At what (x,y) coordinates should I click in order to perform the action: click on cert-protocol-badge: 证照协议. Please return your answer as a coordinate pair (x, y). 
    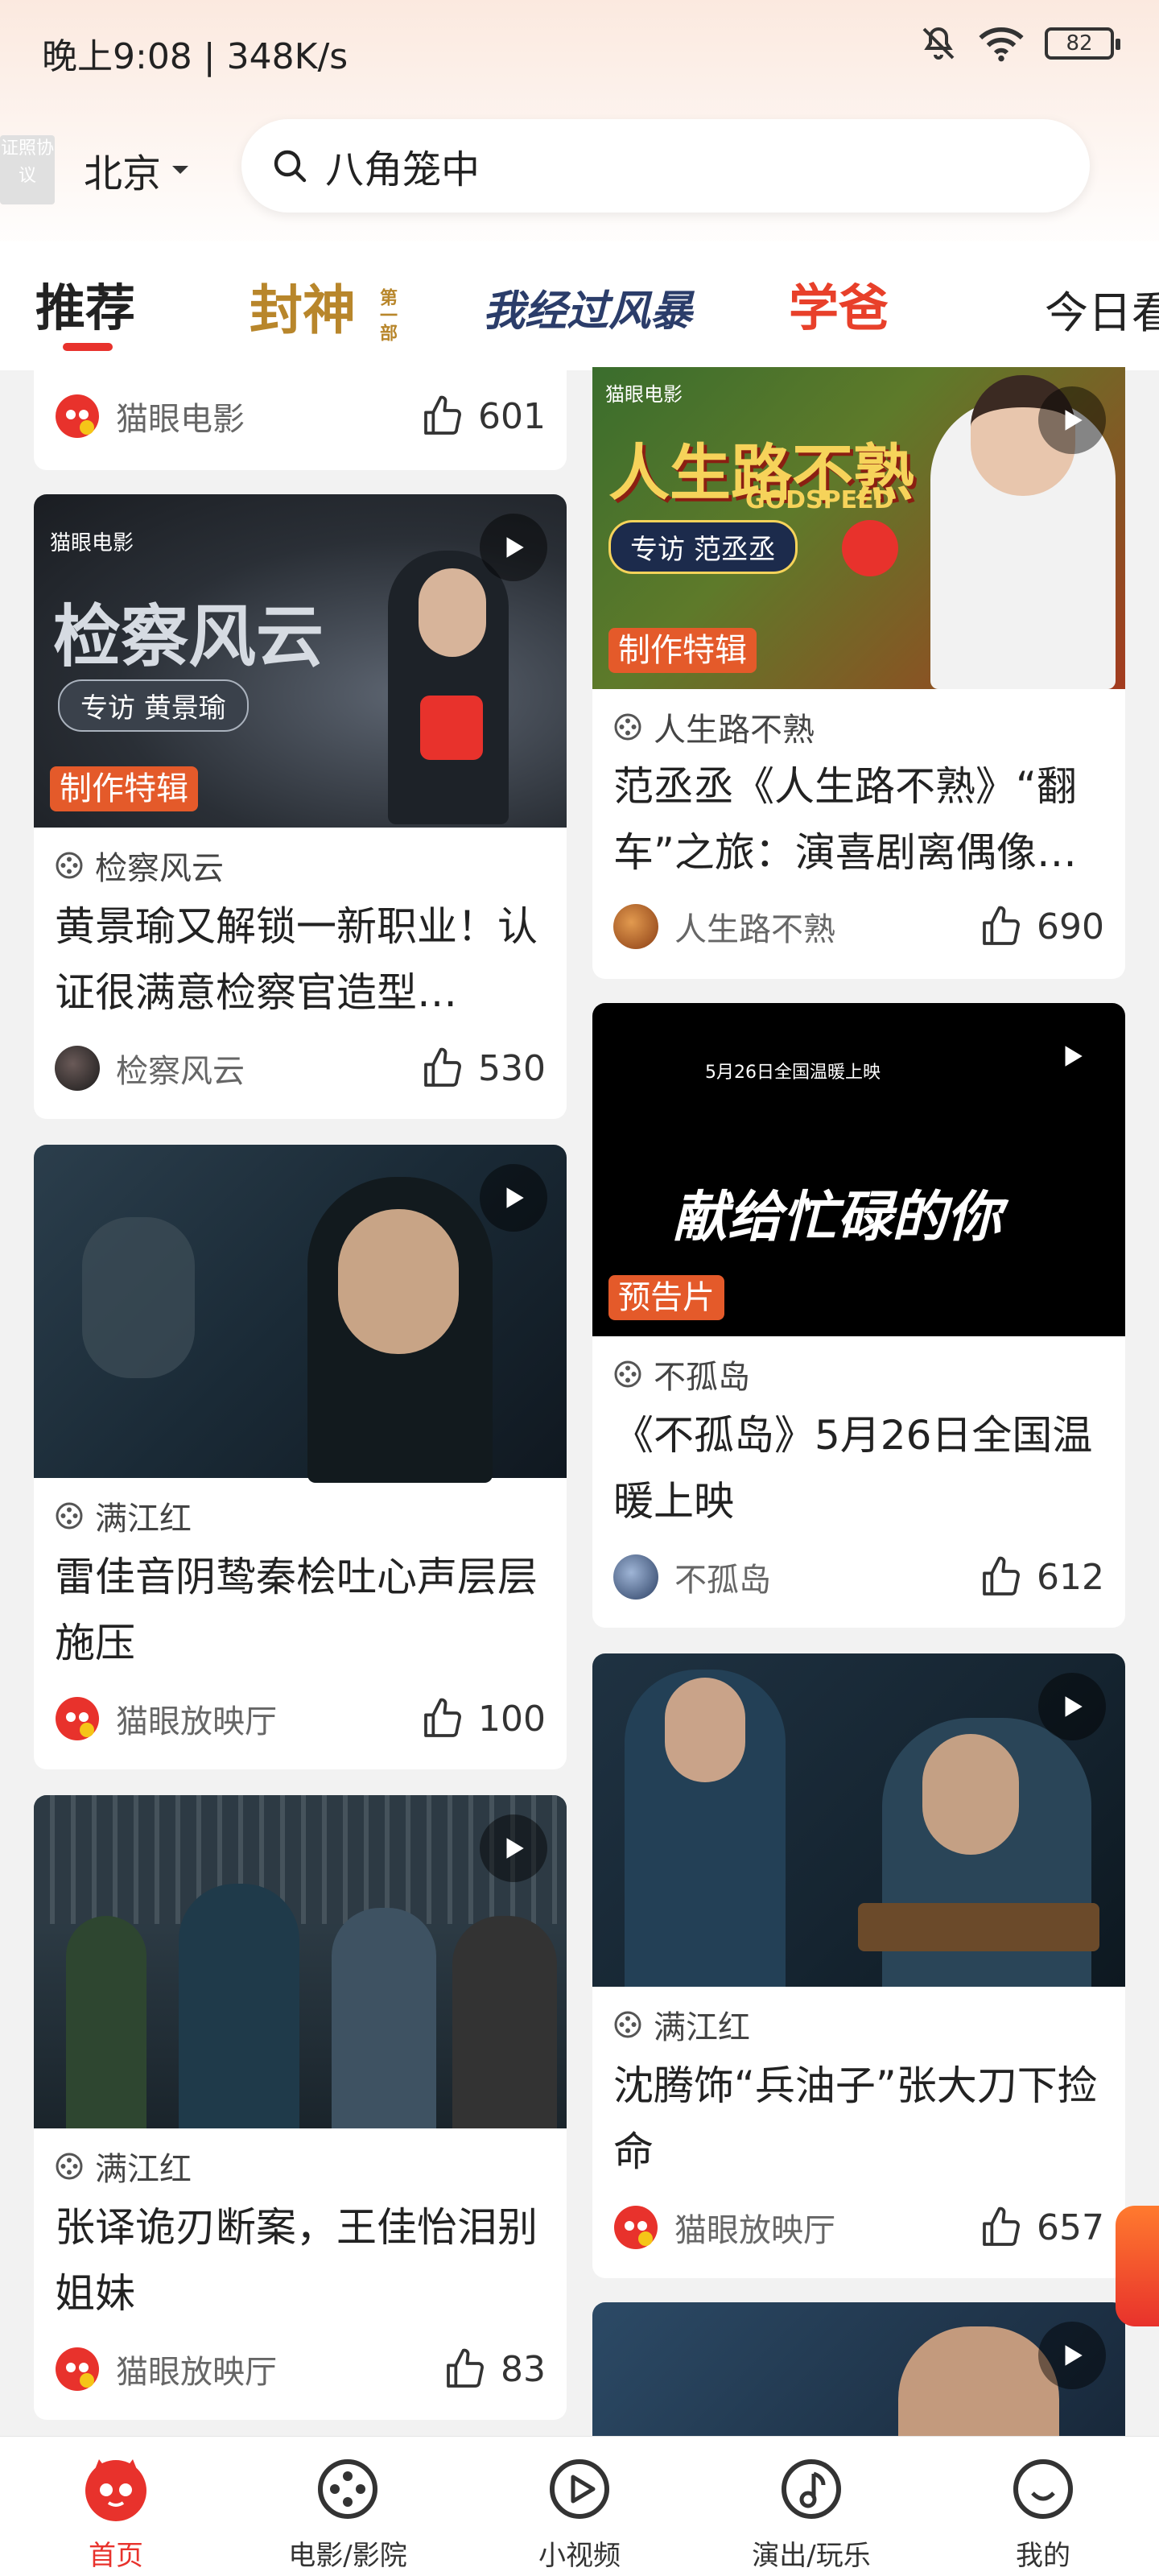
    Looking at the image, I should click on (28, 169).